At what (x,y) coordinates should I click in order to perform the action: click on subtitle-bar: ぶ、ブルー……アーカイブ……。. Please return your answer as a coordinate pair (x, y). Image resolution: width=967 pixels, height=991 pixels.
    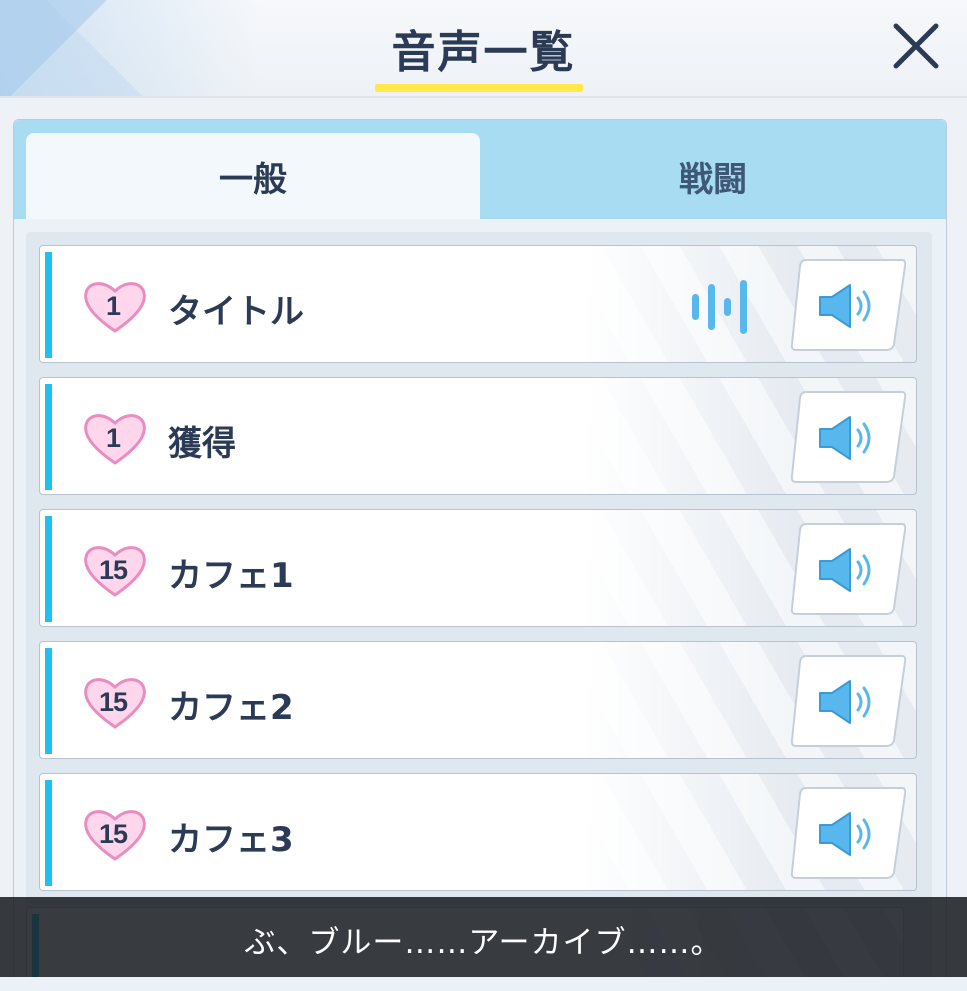
    Looking at the image, I should click on (483, 937).